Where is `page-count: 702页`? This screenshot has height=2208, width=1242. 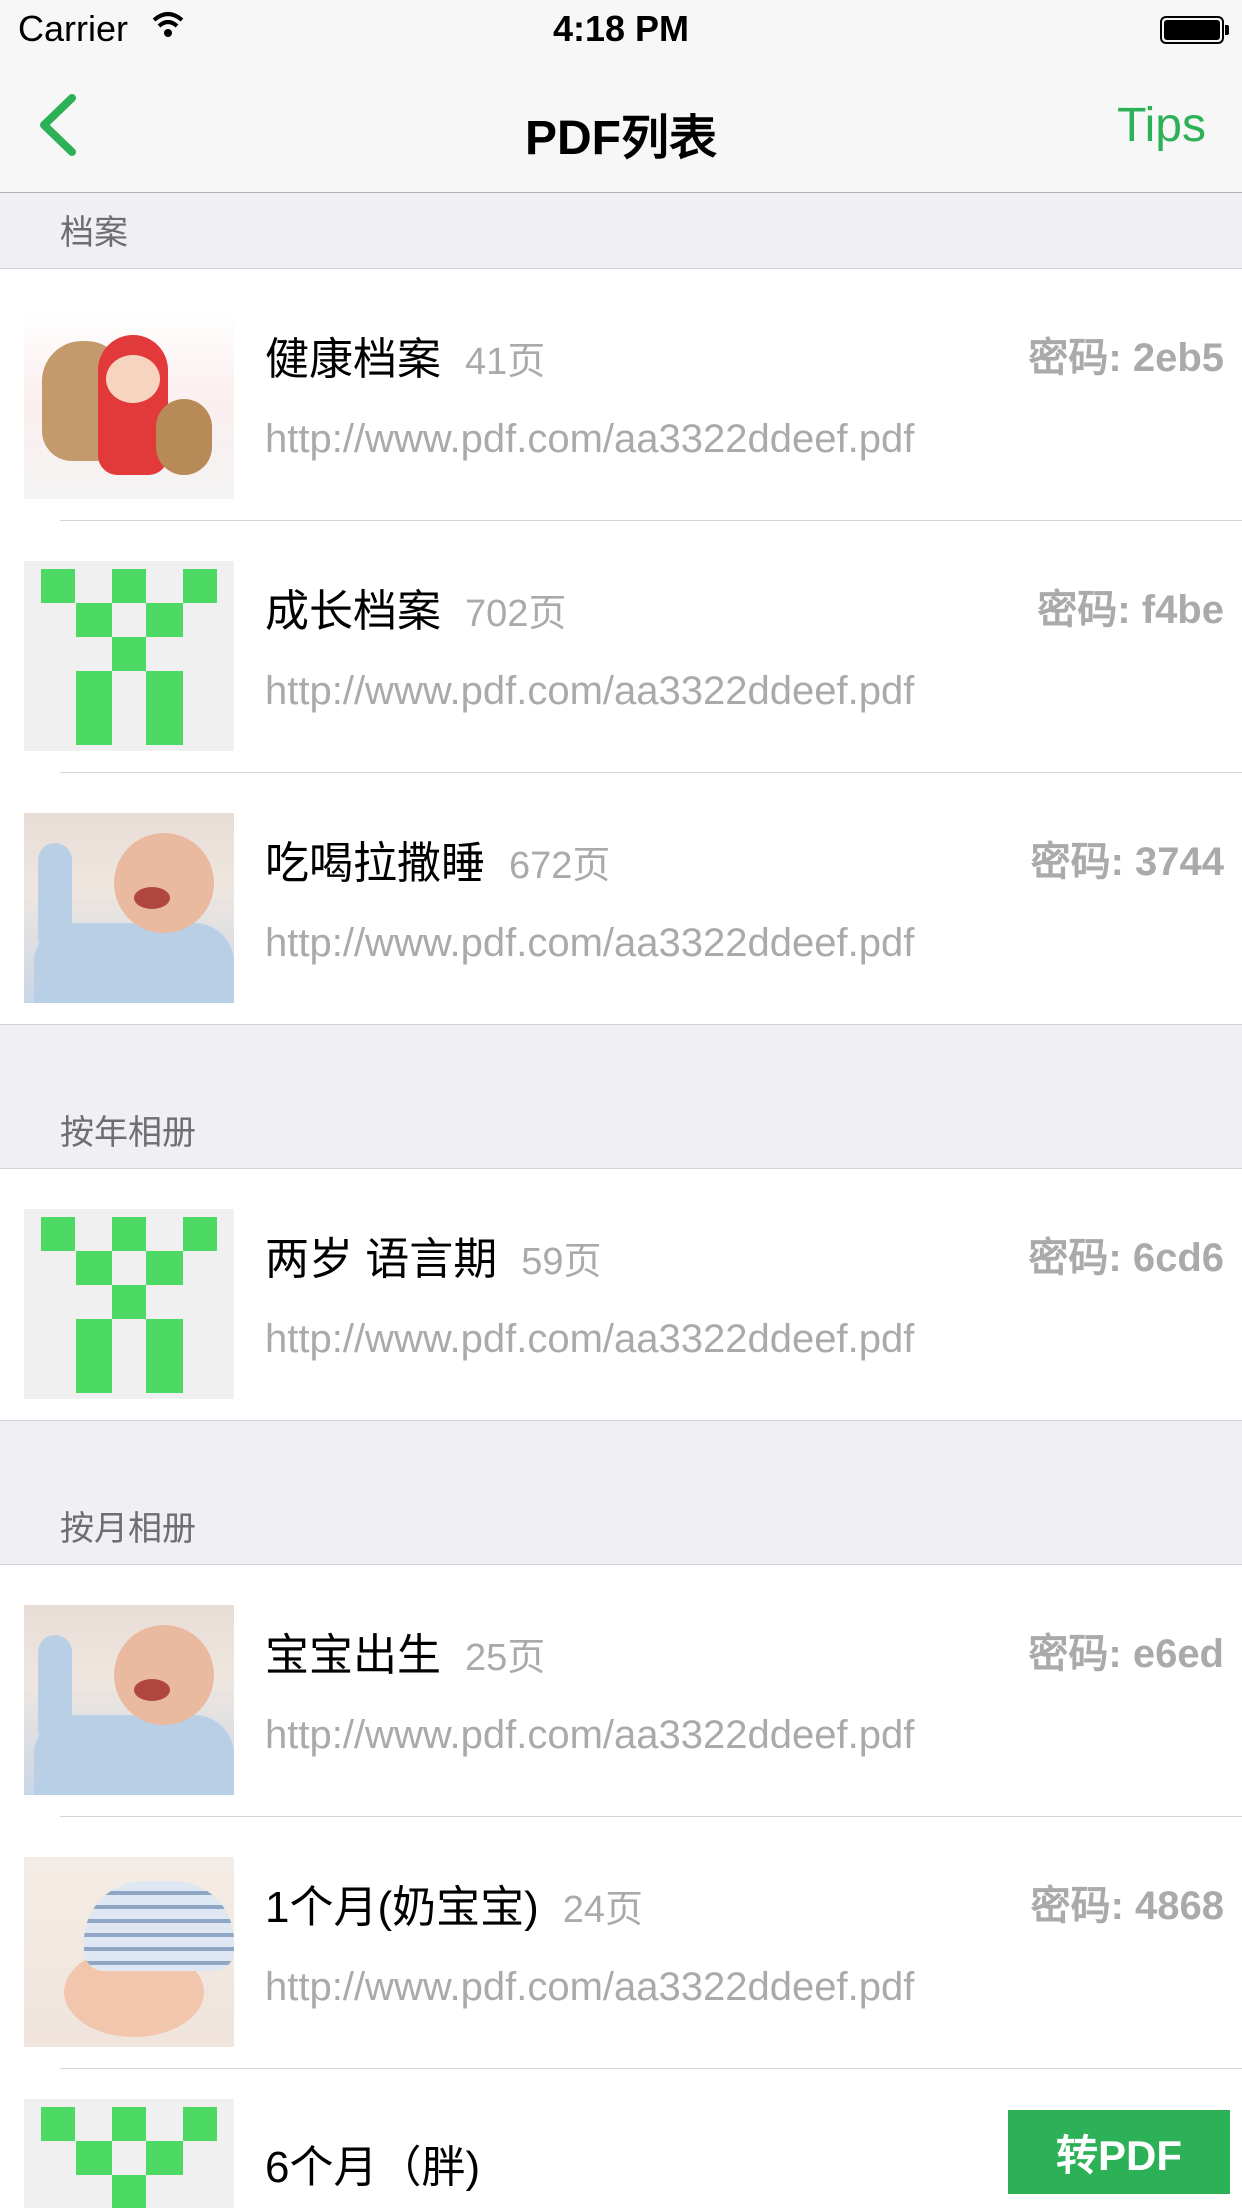
page-count: 702页 is located at coordinates (516, 614).